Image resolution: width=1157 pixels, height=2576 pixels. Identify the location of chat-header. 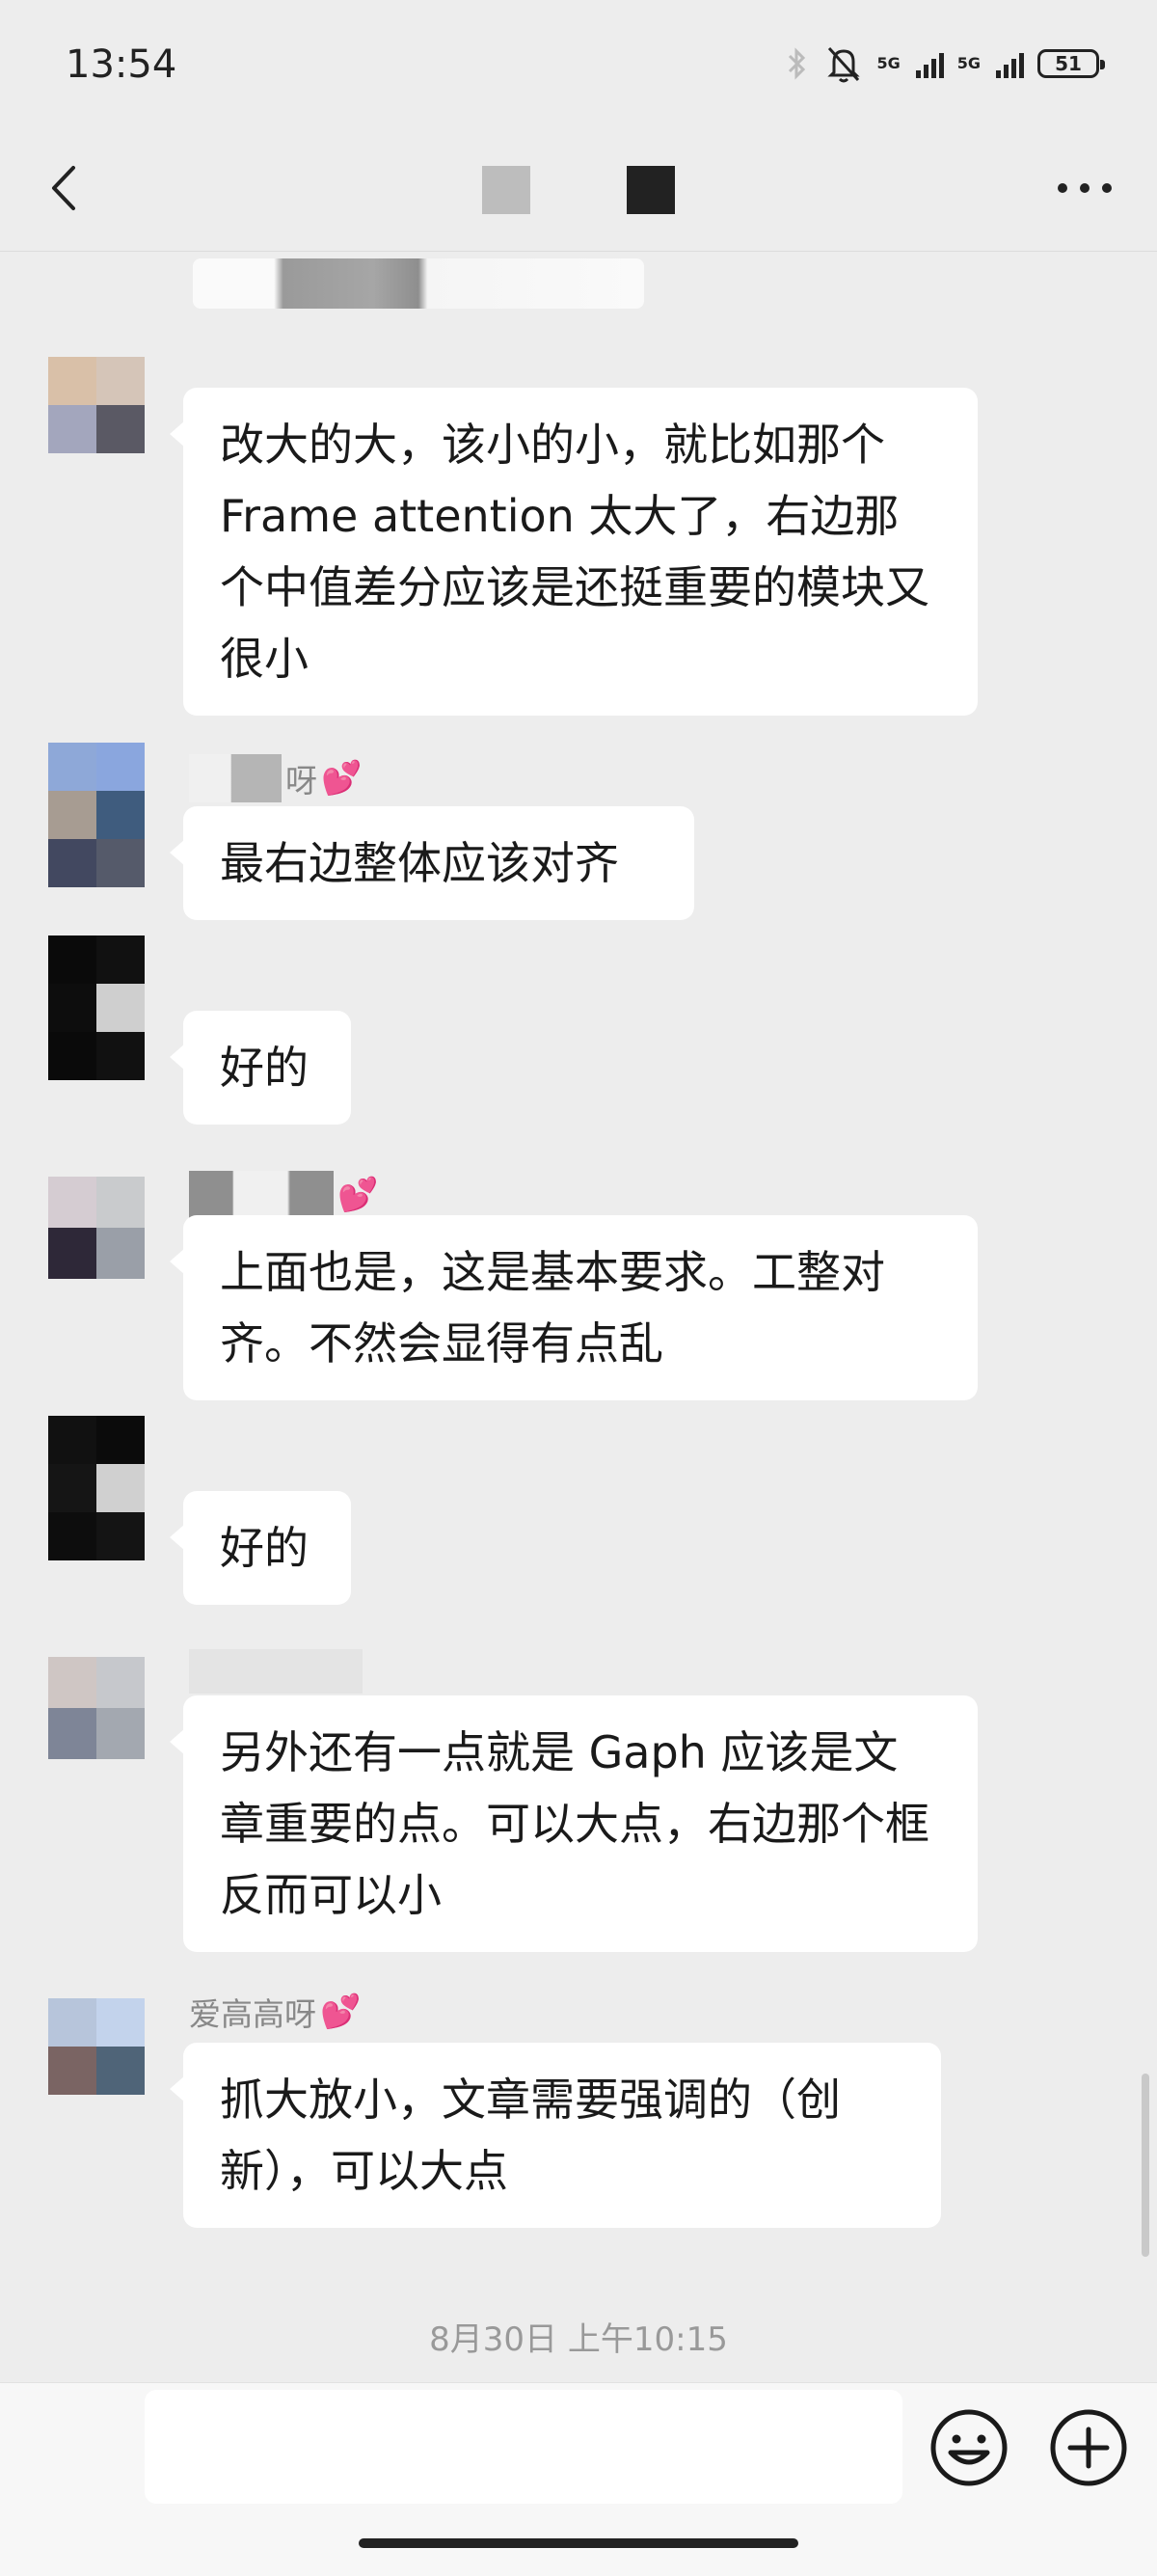
(578, 188).